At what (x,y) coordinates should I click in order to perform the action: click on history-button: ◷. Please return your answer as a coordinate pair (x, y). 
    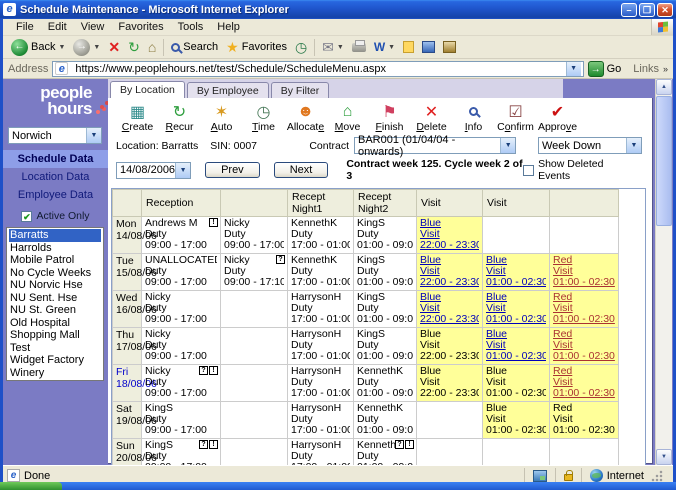
    Looking at the image, I should click on (301, 47).